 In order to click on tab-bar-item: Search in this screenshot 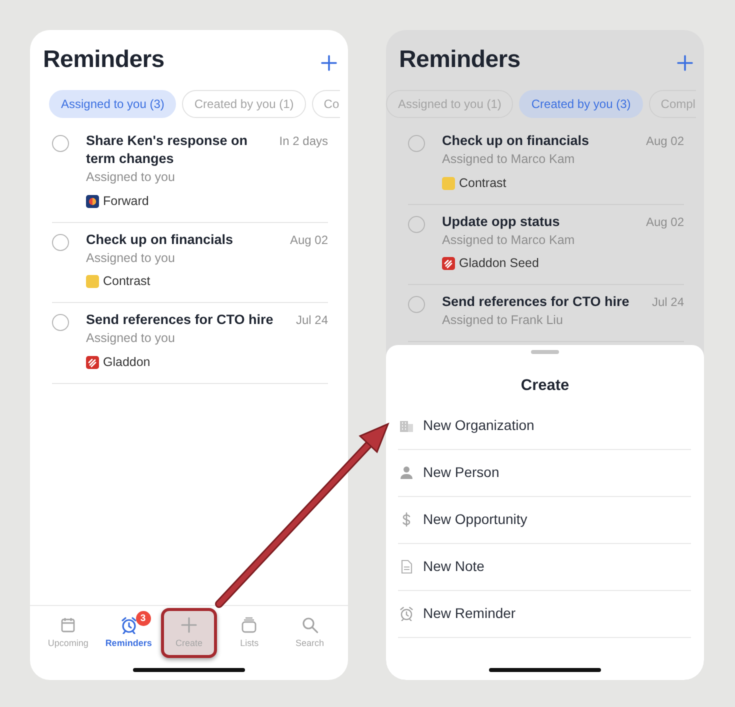, I will do `click(310, 633)`.